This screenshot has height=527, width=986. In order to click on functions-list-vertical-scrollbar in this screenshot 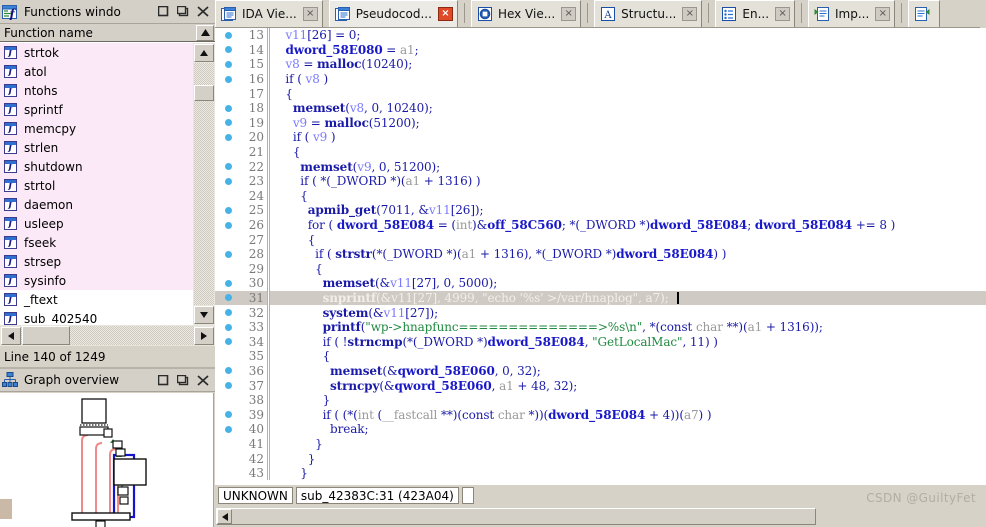, I will do `click(204, 184)`.